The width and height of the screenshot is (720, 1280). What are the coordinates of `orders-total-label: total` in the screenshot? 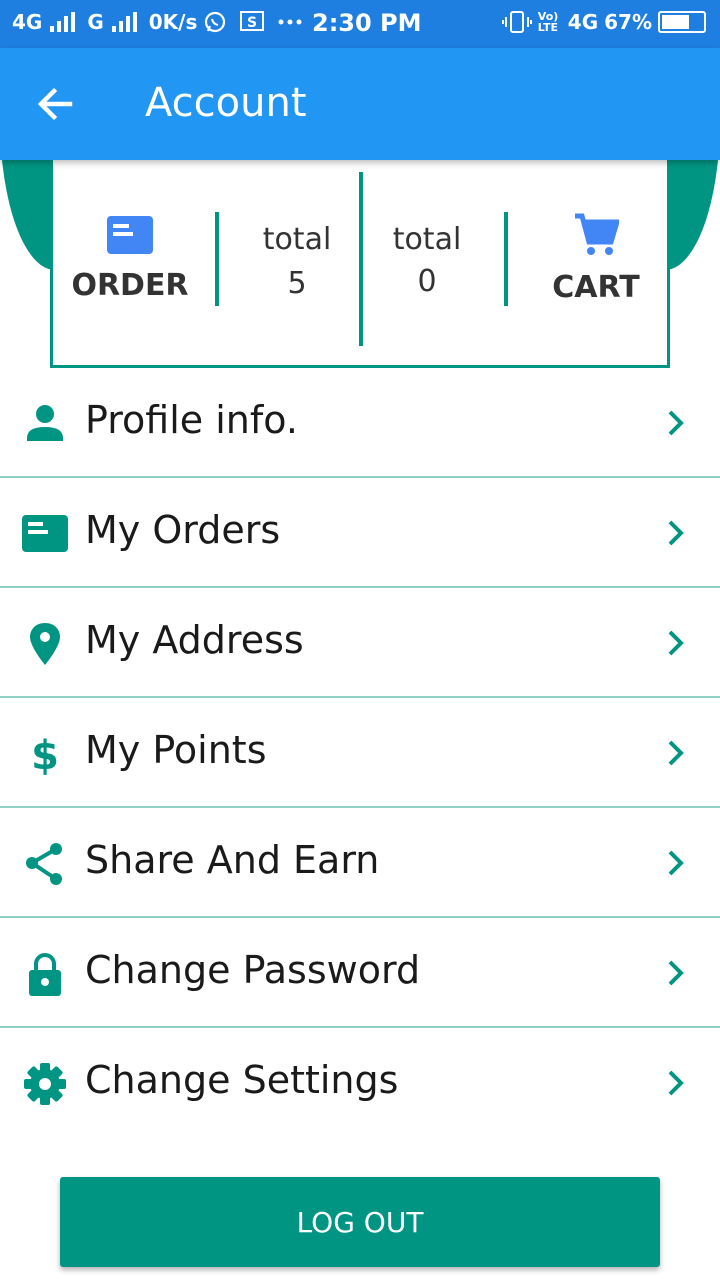 It's located at (297, 239).